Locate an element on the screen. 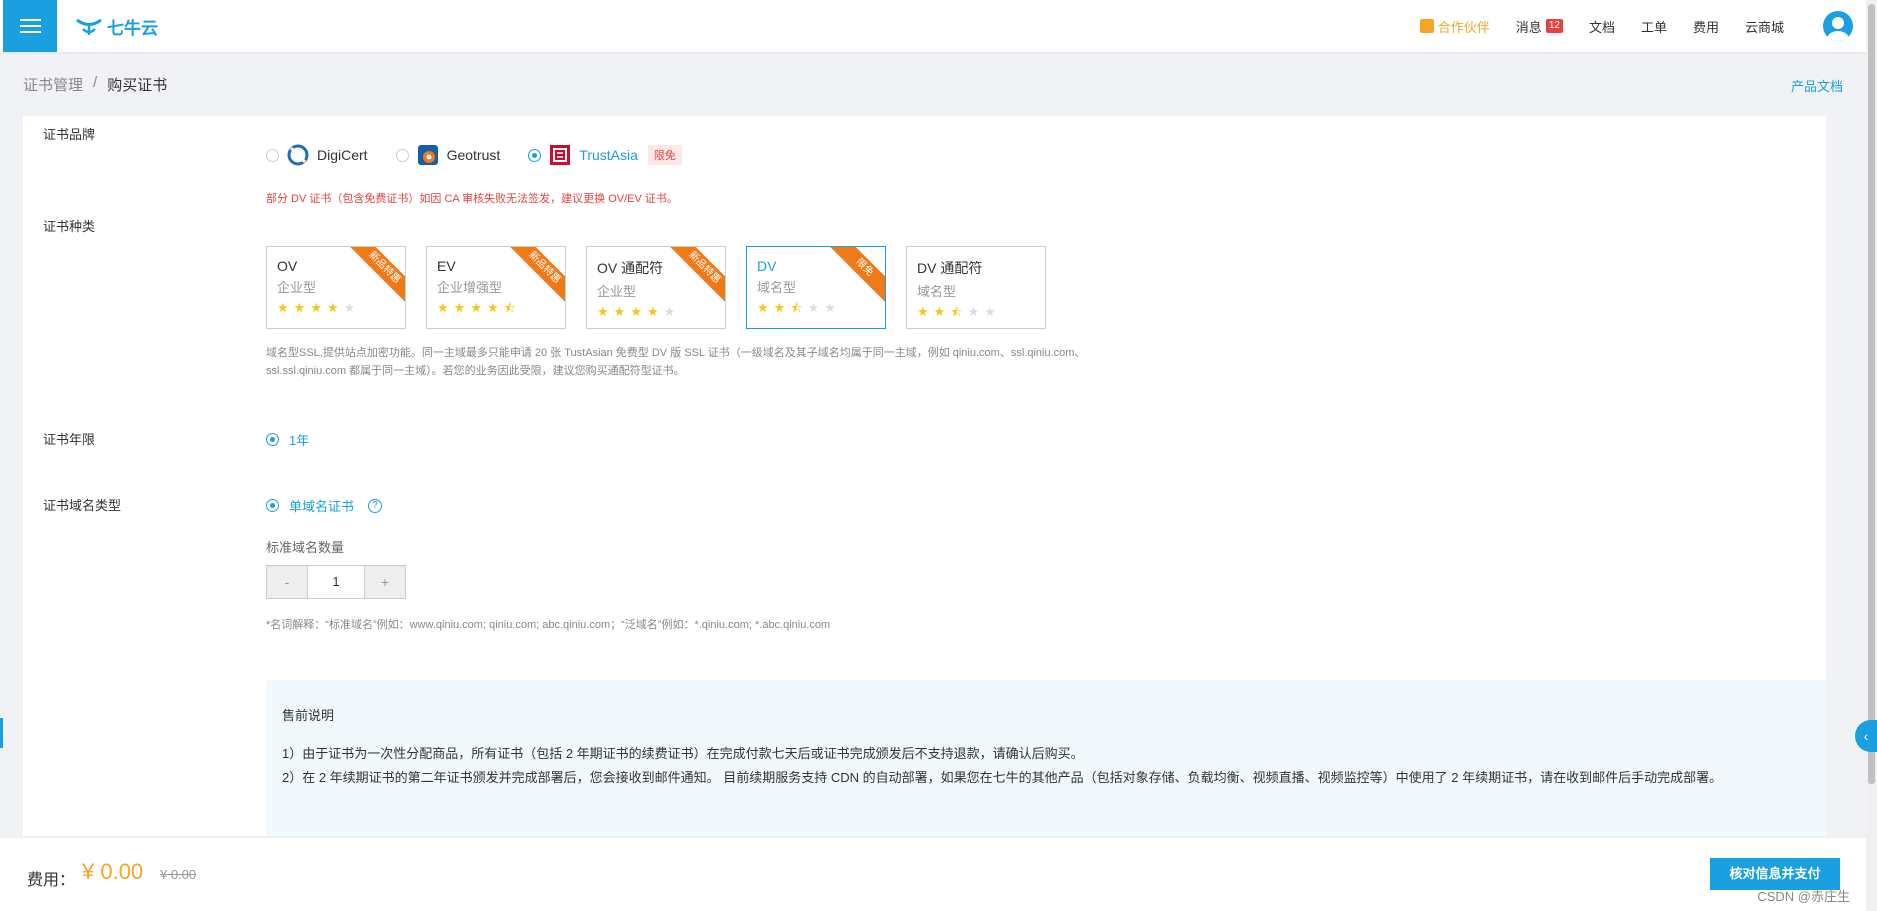 Image resolution: width=1877 pixels, height=911 pixels. domain-type-label: 证书域名类型 is located at coordinates (82, 505).